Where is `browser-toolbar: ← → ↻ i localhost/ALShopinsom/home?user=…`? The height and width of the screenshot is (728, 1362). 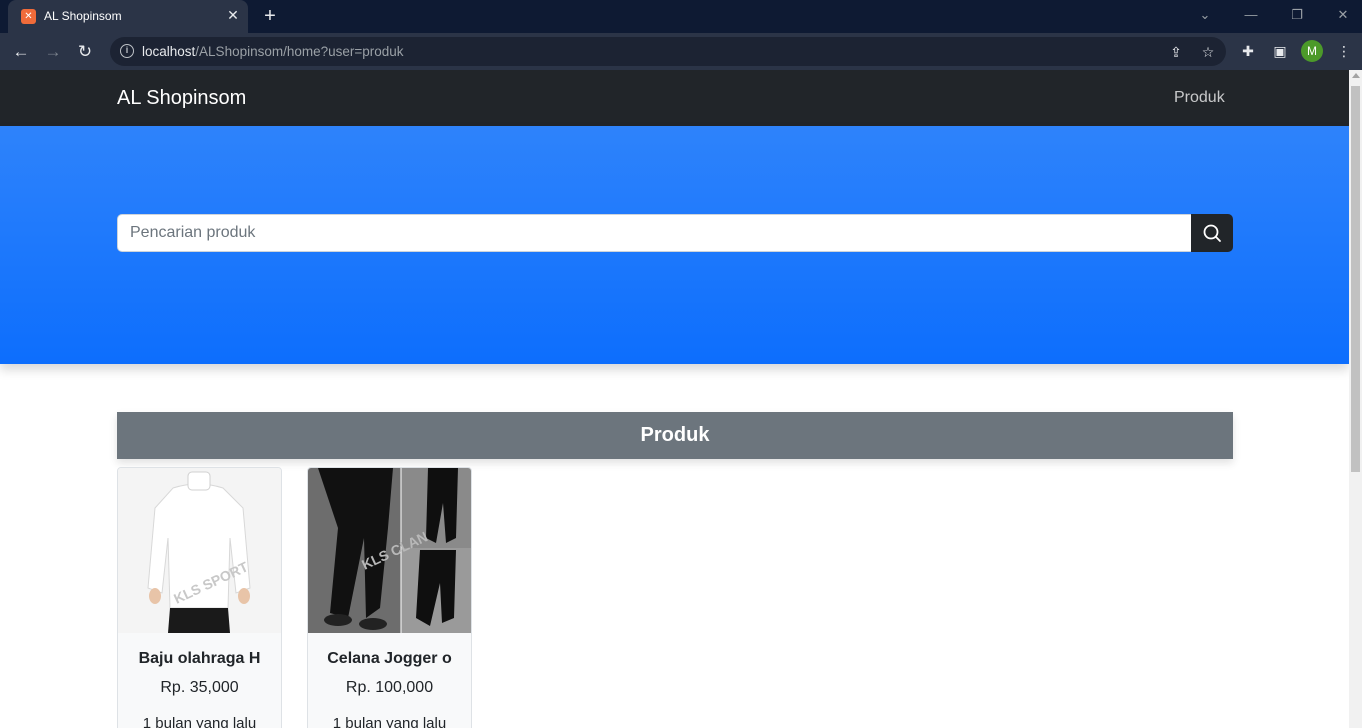 browser-toolbar: ← → ↻ i localhost/ALShopinsom/home?user=… is located at coordinates (681, 51).